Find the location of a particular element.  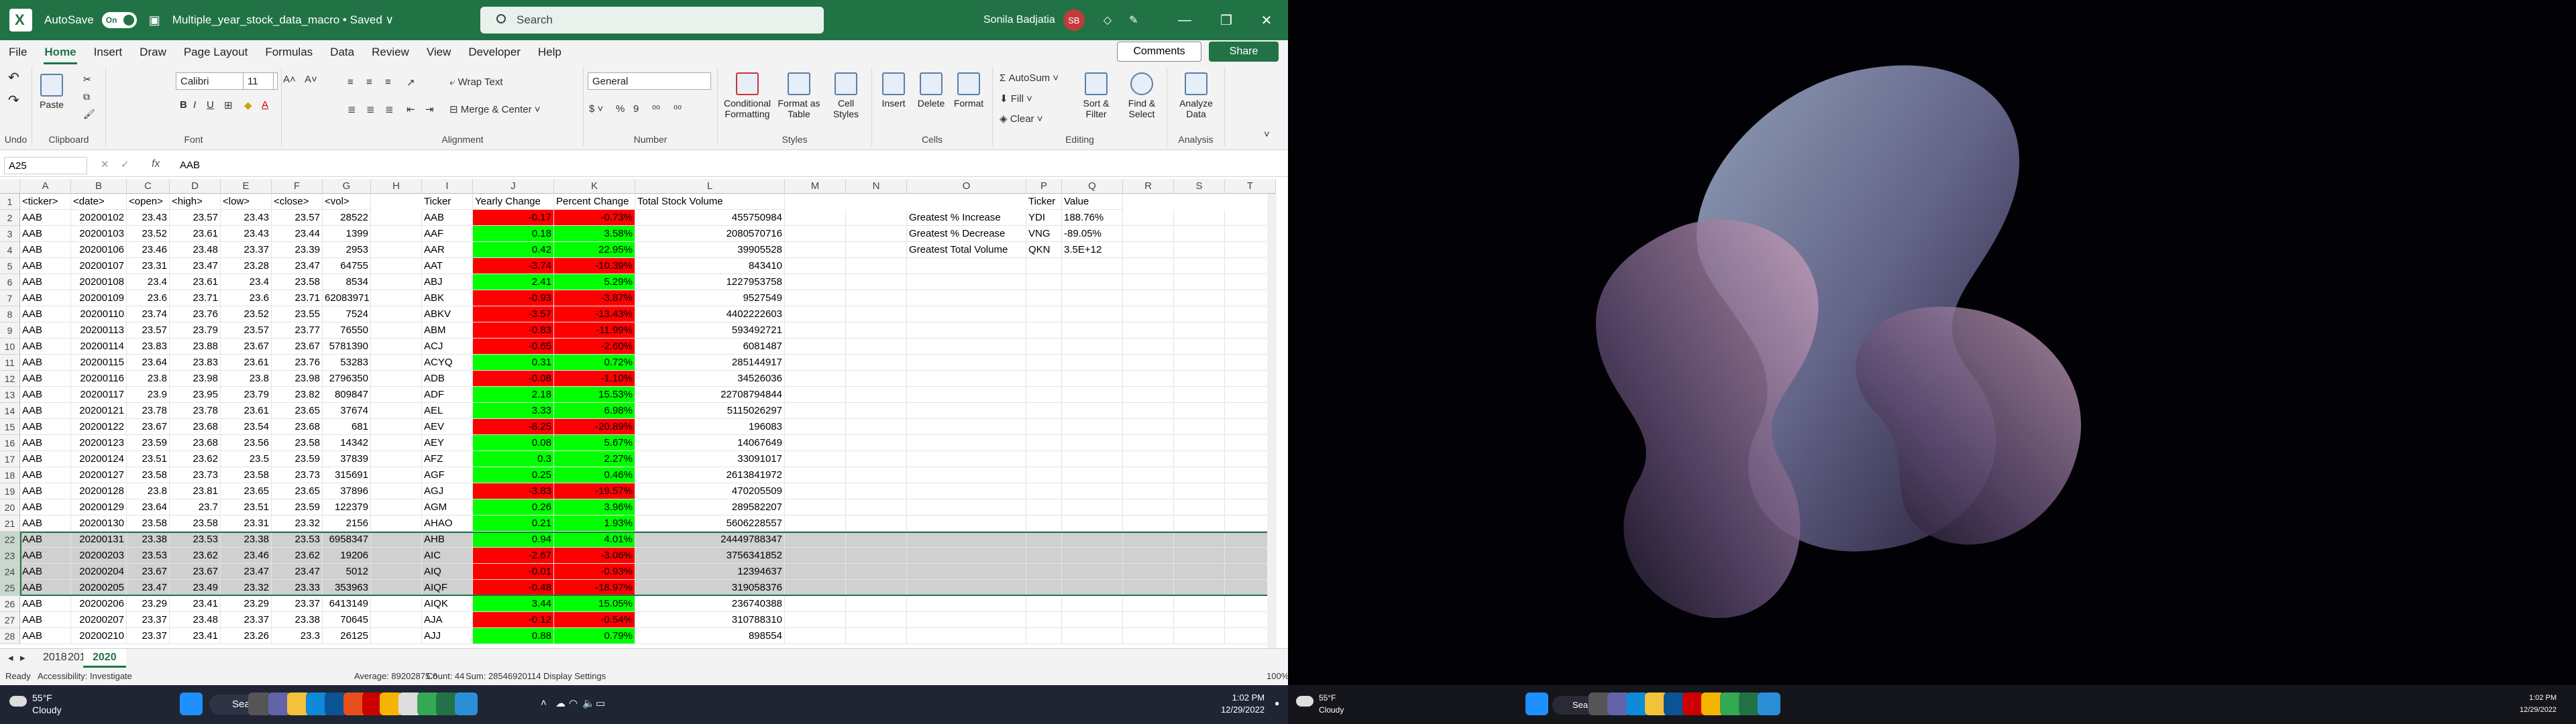

table-cell: 20200210 is located at coordinates (99, 636).